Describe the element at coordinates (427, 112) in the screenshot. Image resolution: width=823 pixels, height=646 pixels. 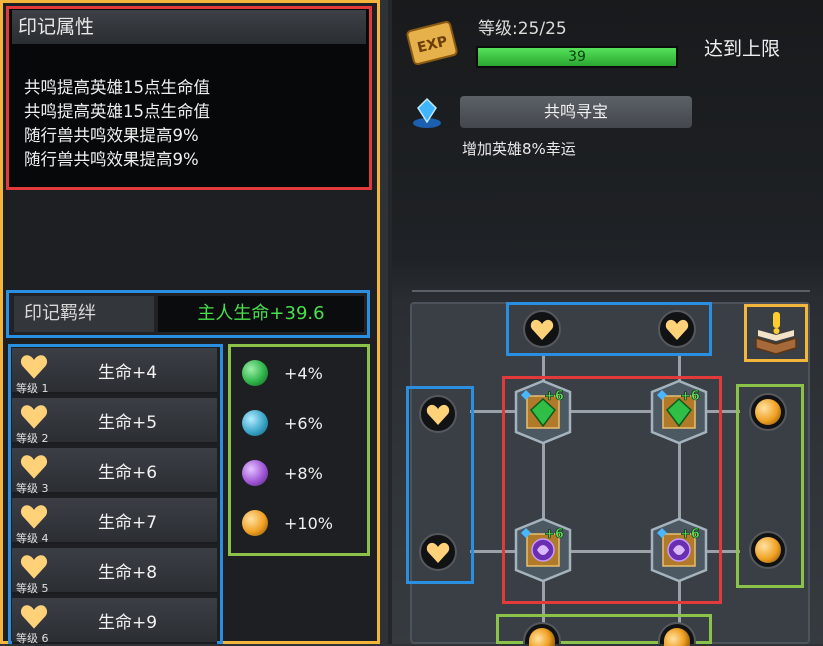
I see `blue-gem-icon` at that location.